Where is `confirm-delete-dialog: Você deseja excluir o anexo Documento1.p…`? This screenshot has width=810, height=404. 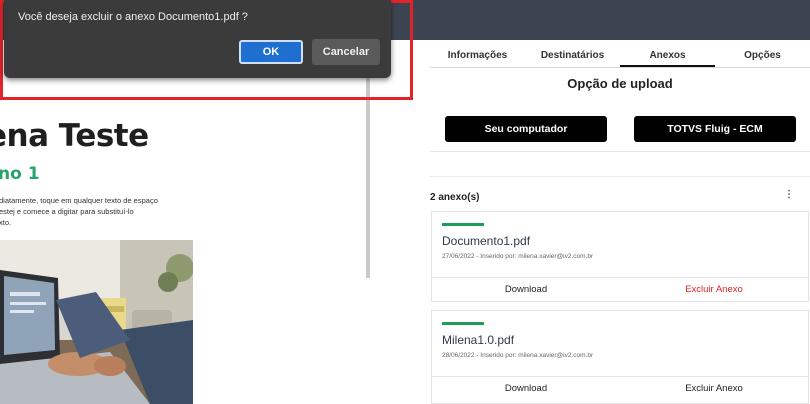 confirm-delete-dialog: Você deseja excluir o anexo Documento1.p… is located at coordinates (197, 39).